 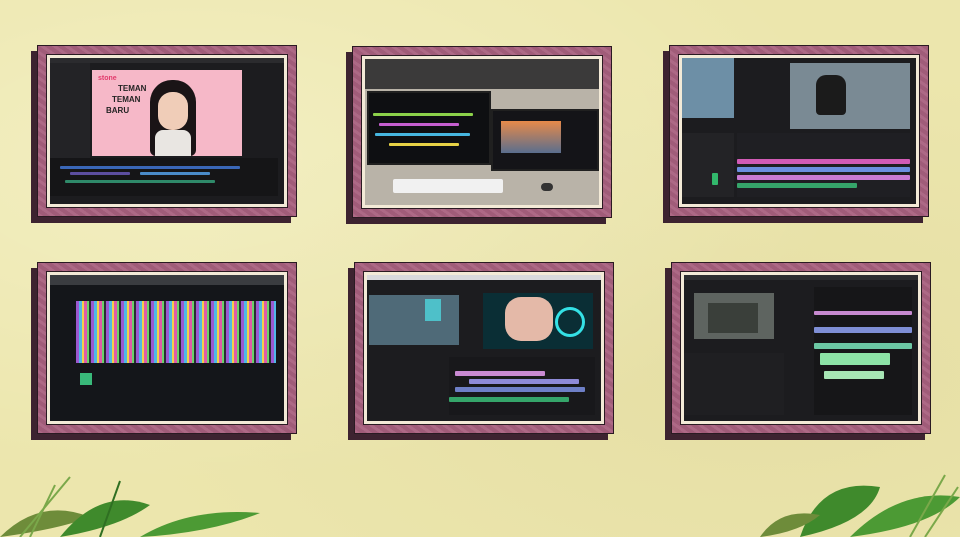 What do you see at coordinates (126, 99) in the screenshot?
I see `overlay-line2: TEMAN` at bounding box center [126, 99].